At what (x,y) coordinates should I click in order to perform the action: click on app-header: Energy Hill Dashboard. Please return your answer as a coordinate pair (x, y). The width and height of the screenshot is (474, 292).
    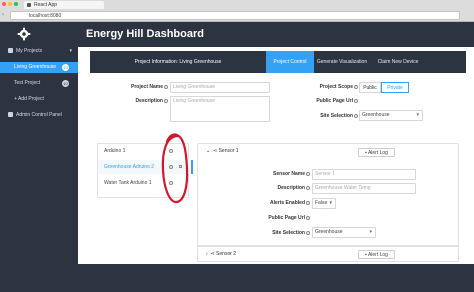
    Looking at the image, I should click on (276, 34).